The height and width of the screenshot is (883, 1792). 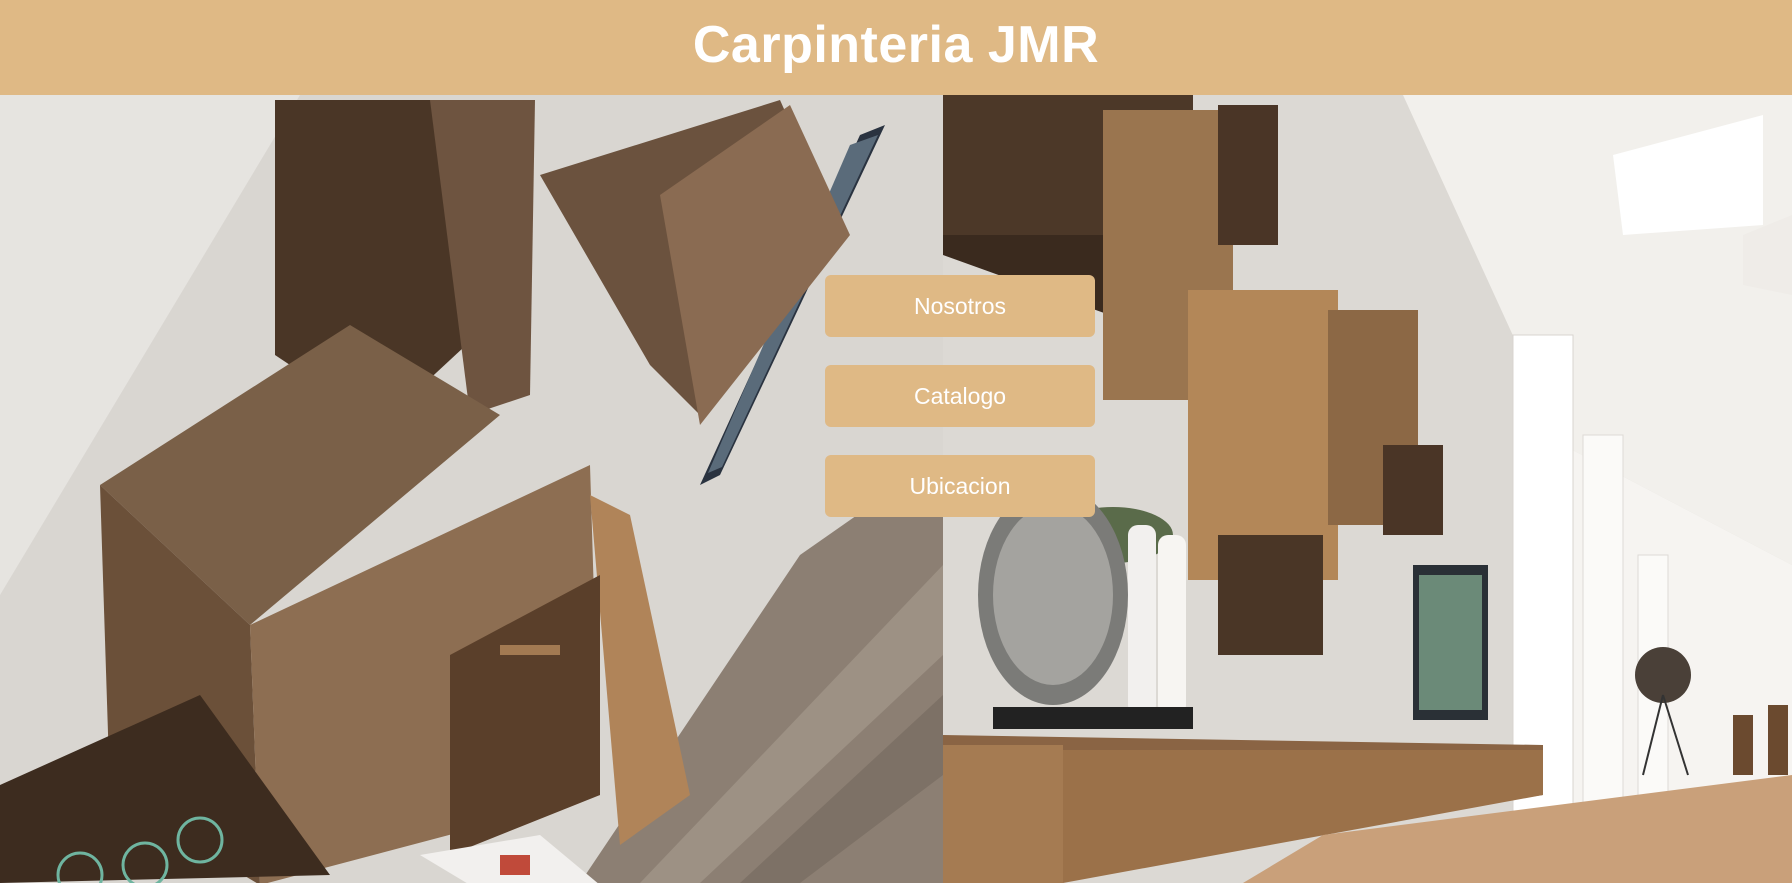 I want to click on site-header: Carpinteria JMR, so click(x=896, y=47).